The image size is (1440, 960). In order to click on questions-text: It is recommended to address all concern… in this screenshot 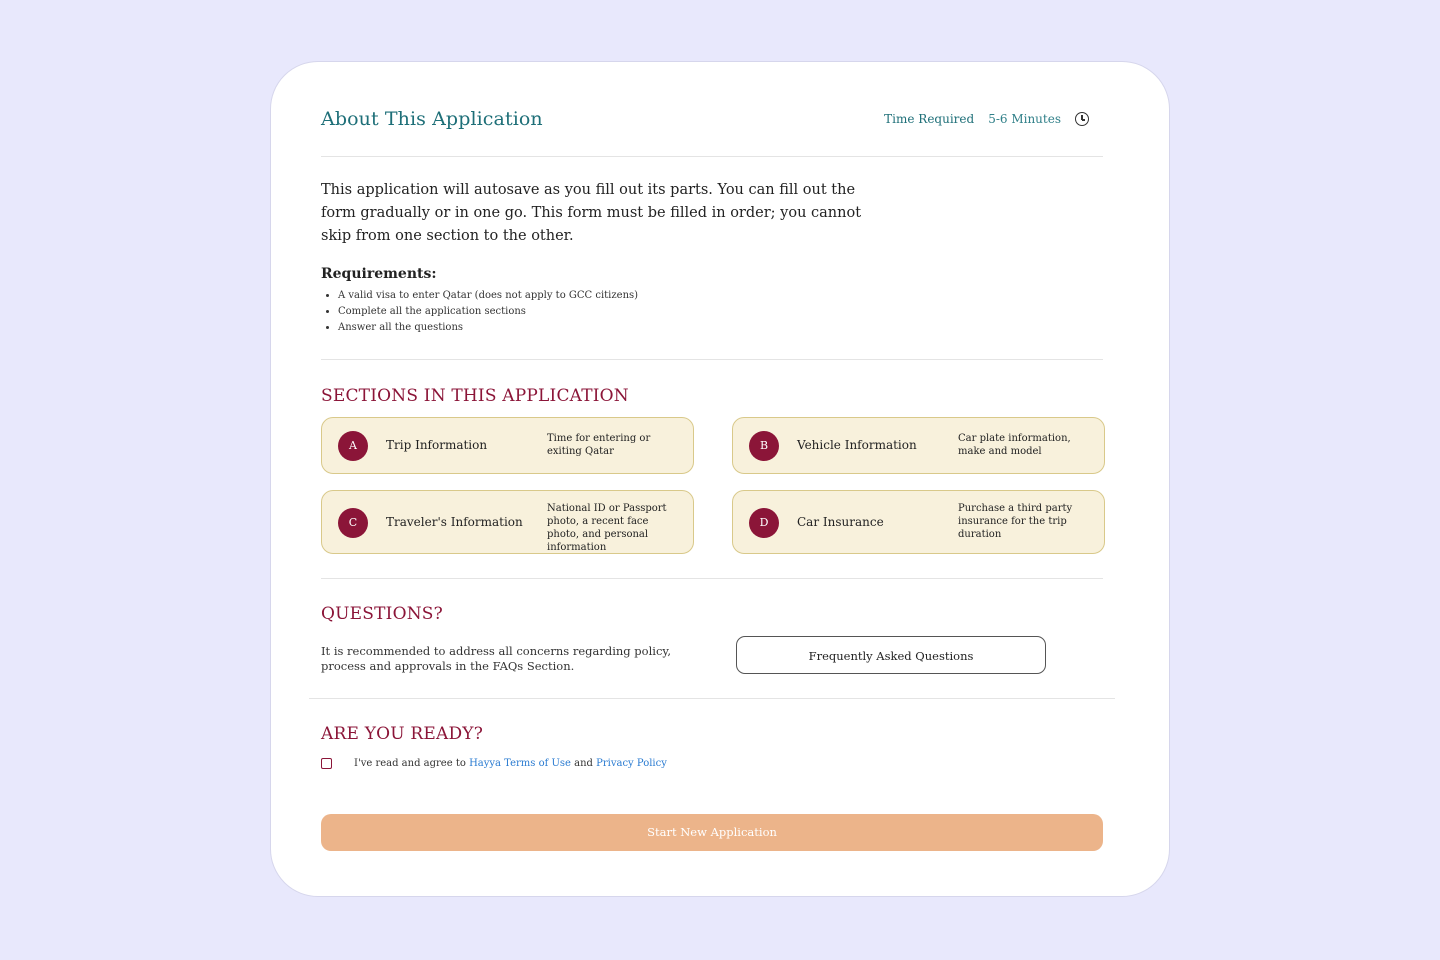, I will do `click(496, 658)`.